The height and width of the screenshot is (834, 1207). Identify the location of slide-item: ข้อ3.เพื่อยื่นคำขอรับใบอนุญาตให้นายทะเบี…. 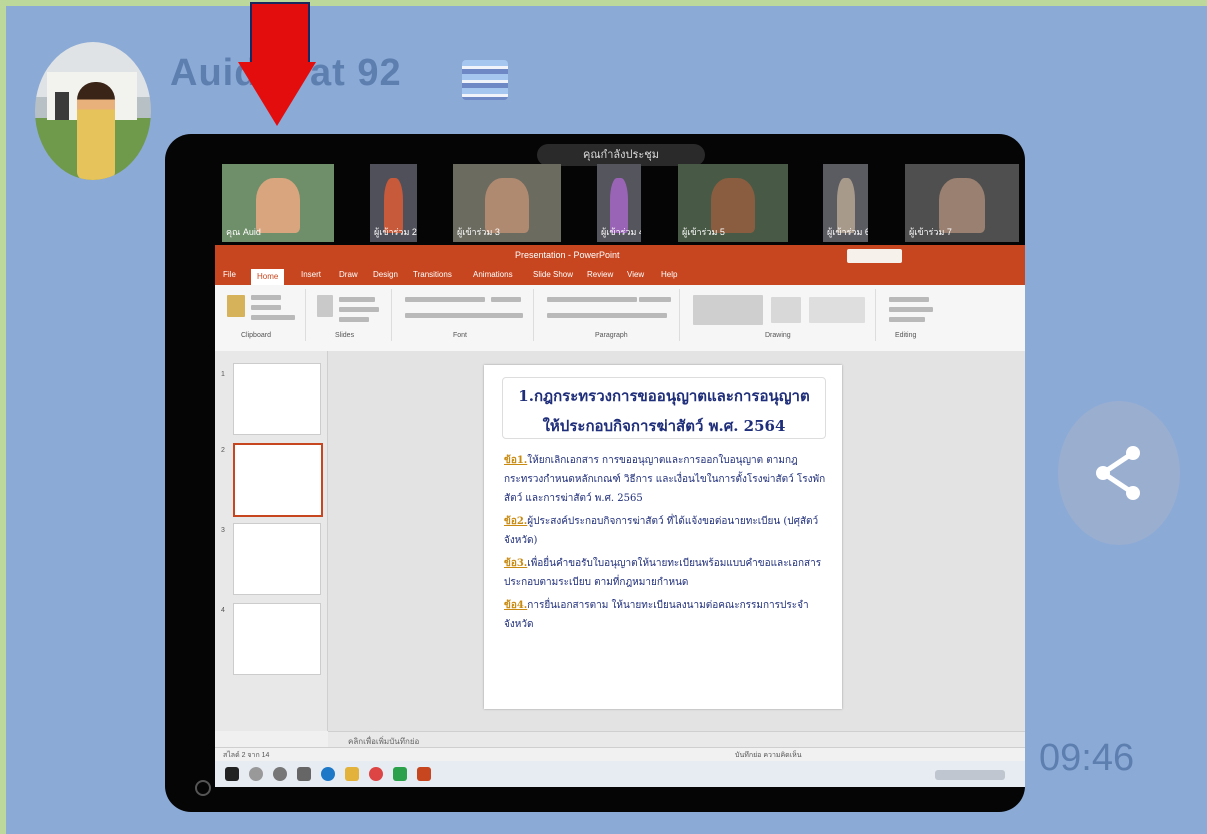
(665, 573).